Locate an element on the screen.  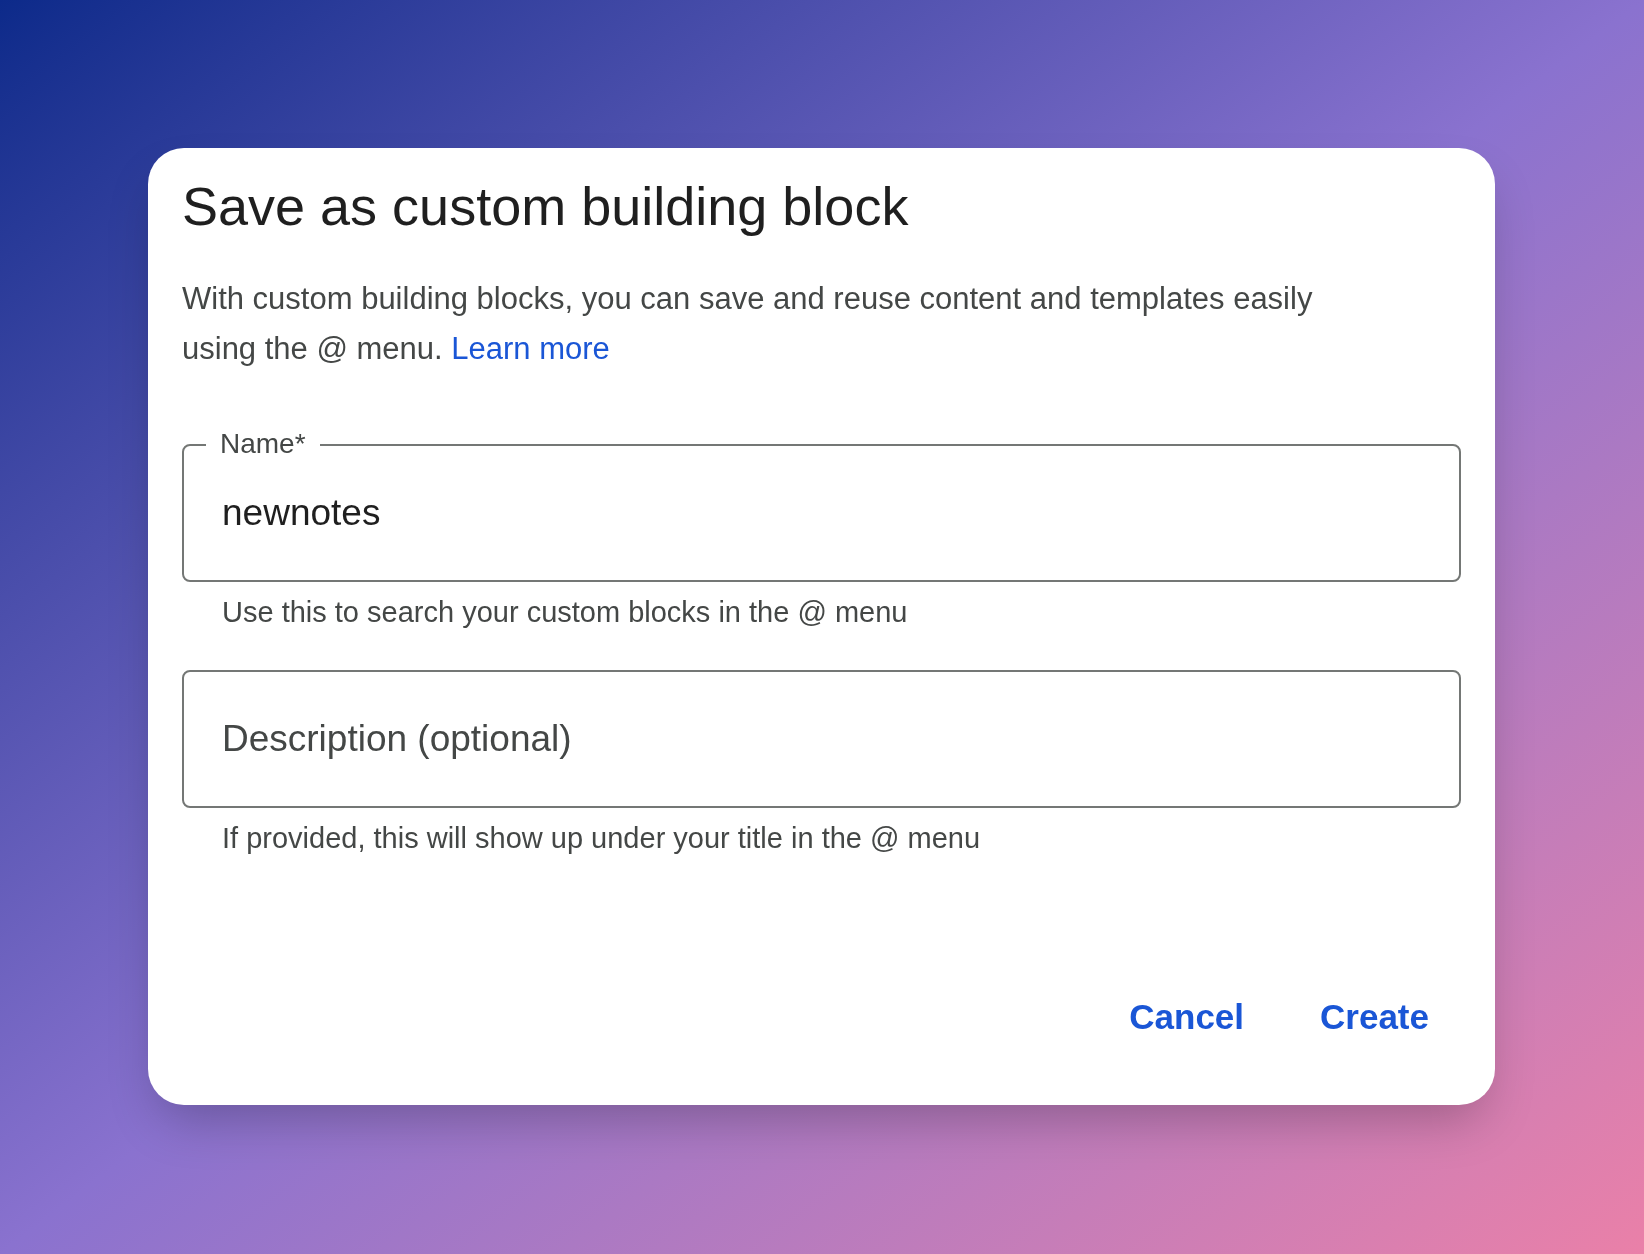
dialog-title: Save as custom building block is located at coordinates (546, 206).